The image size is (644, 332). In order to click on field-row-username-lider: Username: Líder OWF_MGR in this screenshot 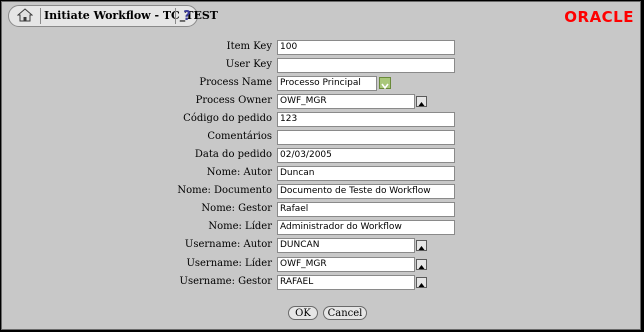, I will do `click(322, 264)`.